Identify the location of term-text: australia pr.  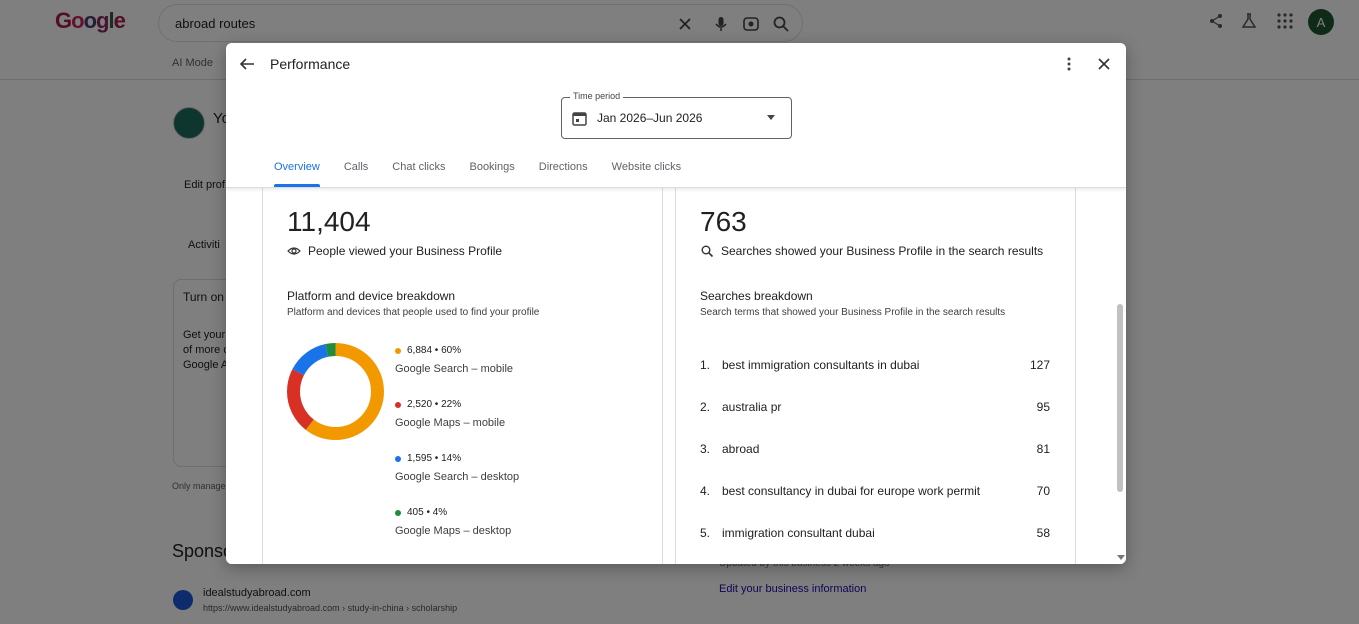
(752, 407).